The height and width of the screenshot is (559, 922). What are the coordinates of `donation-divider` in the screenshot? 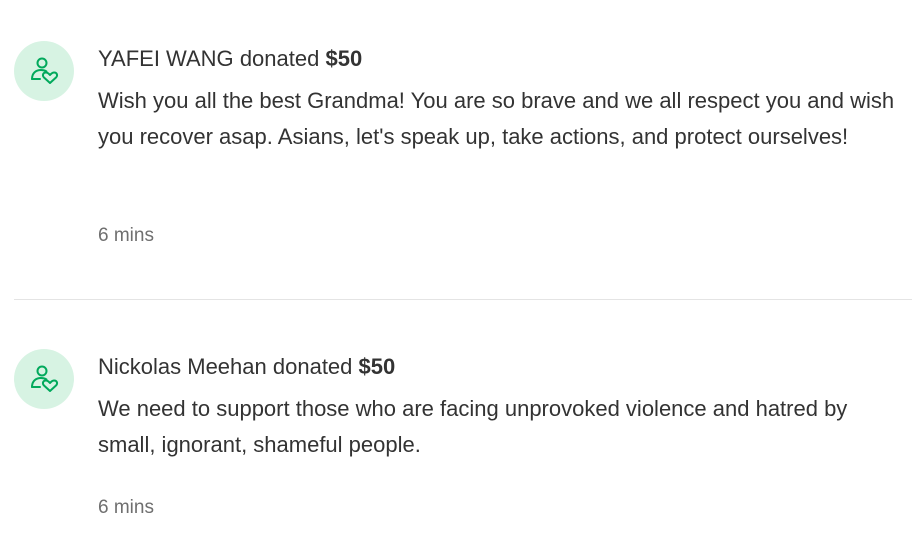 It's located at (463, 299).